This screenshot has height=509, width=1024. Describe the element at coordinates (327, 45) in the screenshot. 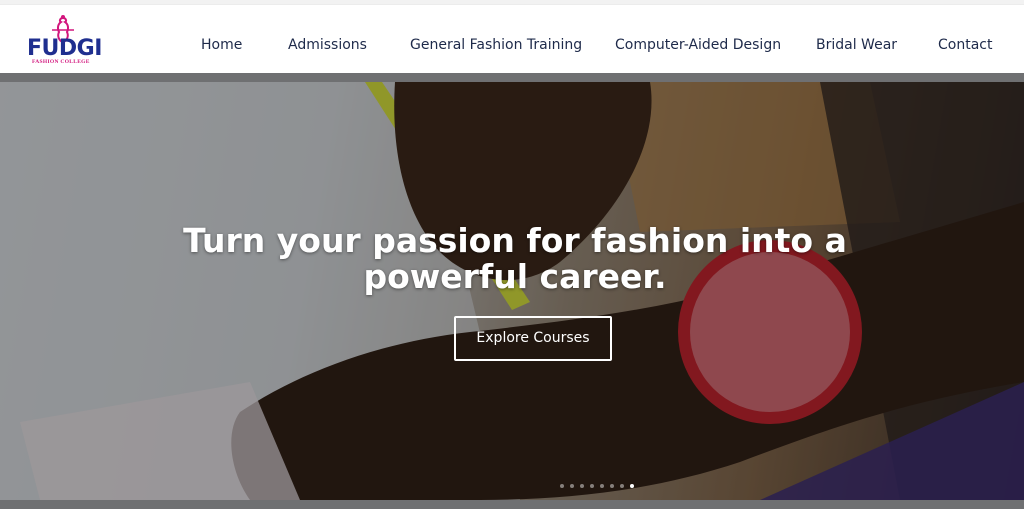

I see `nav-admissions: Admissions` at that location.